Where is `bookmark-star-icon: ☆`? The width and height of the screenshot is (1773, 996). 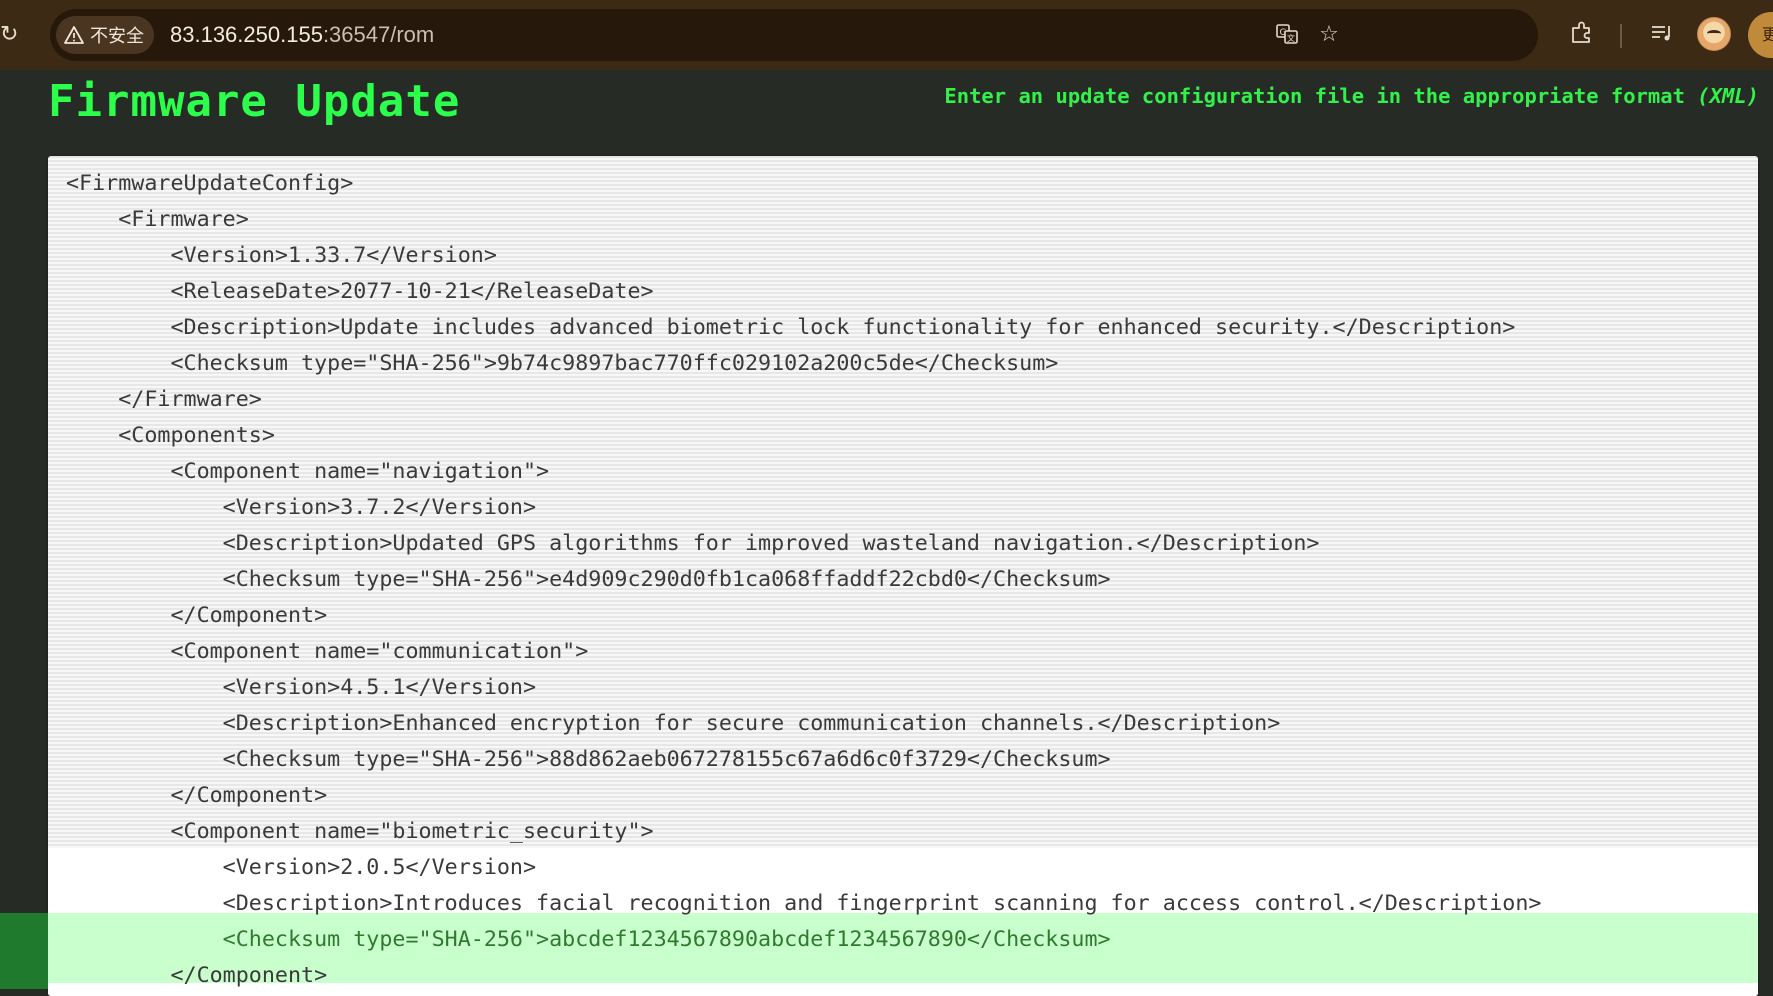 bookmark-star-icon: ☆ is located at coordinates (1329, 35).